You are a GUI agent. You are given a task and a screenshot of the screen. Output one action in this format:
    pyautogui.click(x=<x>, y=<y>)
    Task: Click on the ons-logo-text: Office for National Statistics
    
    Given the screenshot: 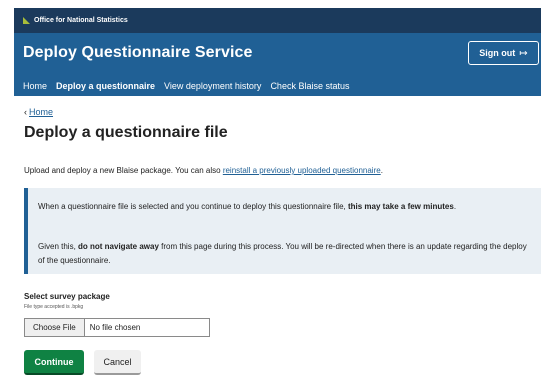 What is the action you would take?
    pyautogui.click(x=81, y=20)
    